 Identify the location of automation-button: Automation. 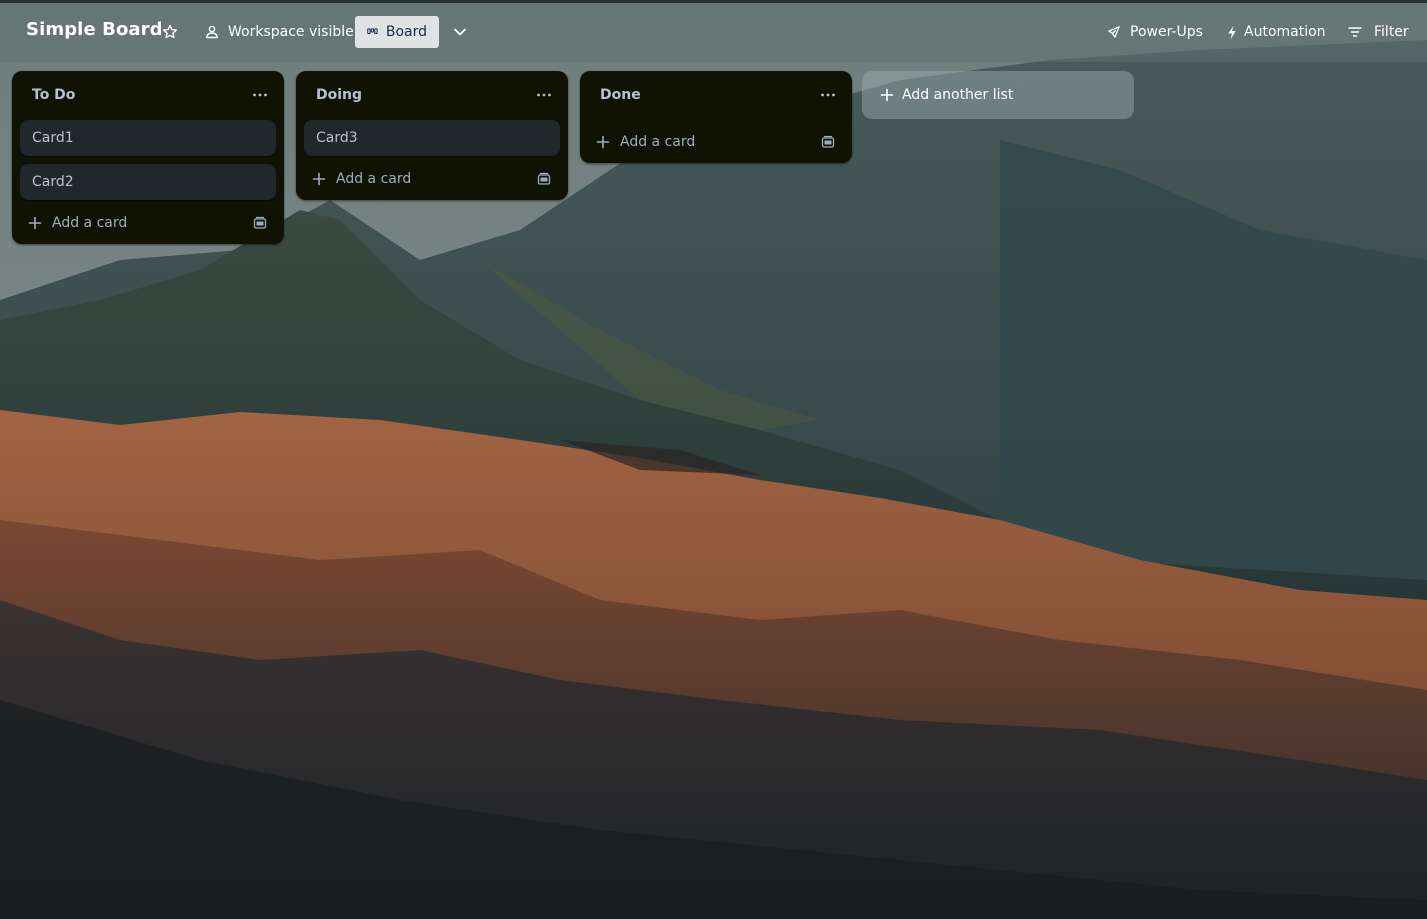
(1276, 32).